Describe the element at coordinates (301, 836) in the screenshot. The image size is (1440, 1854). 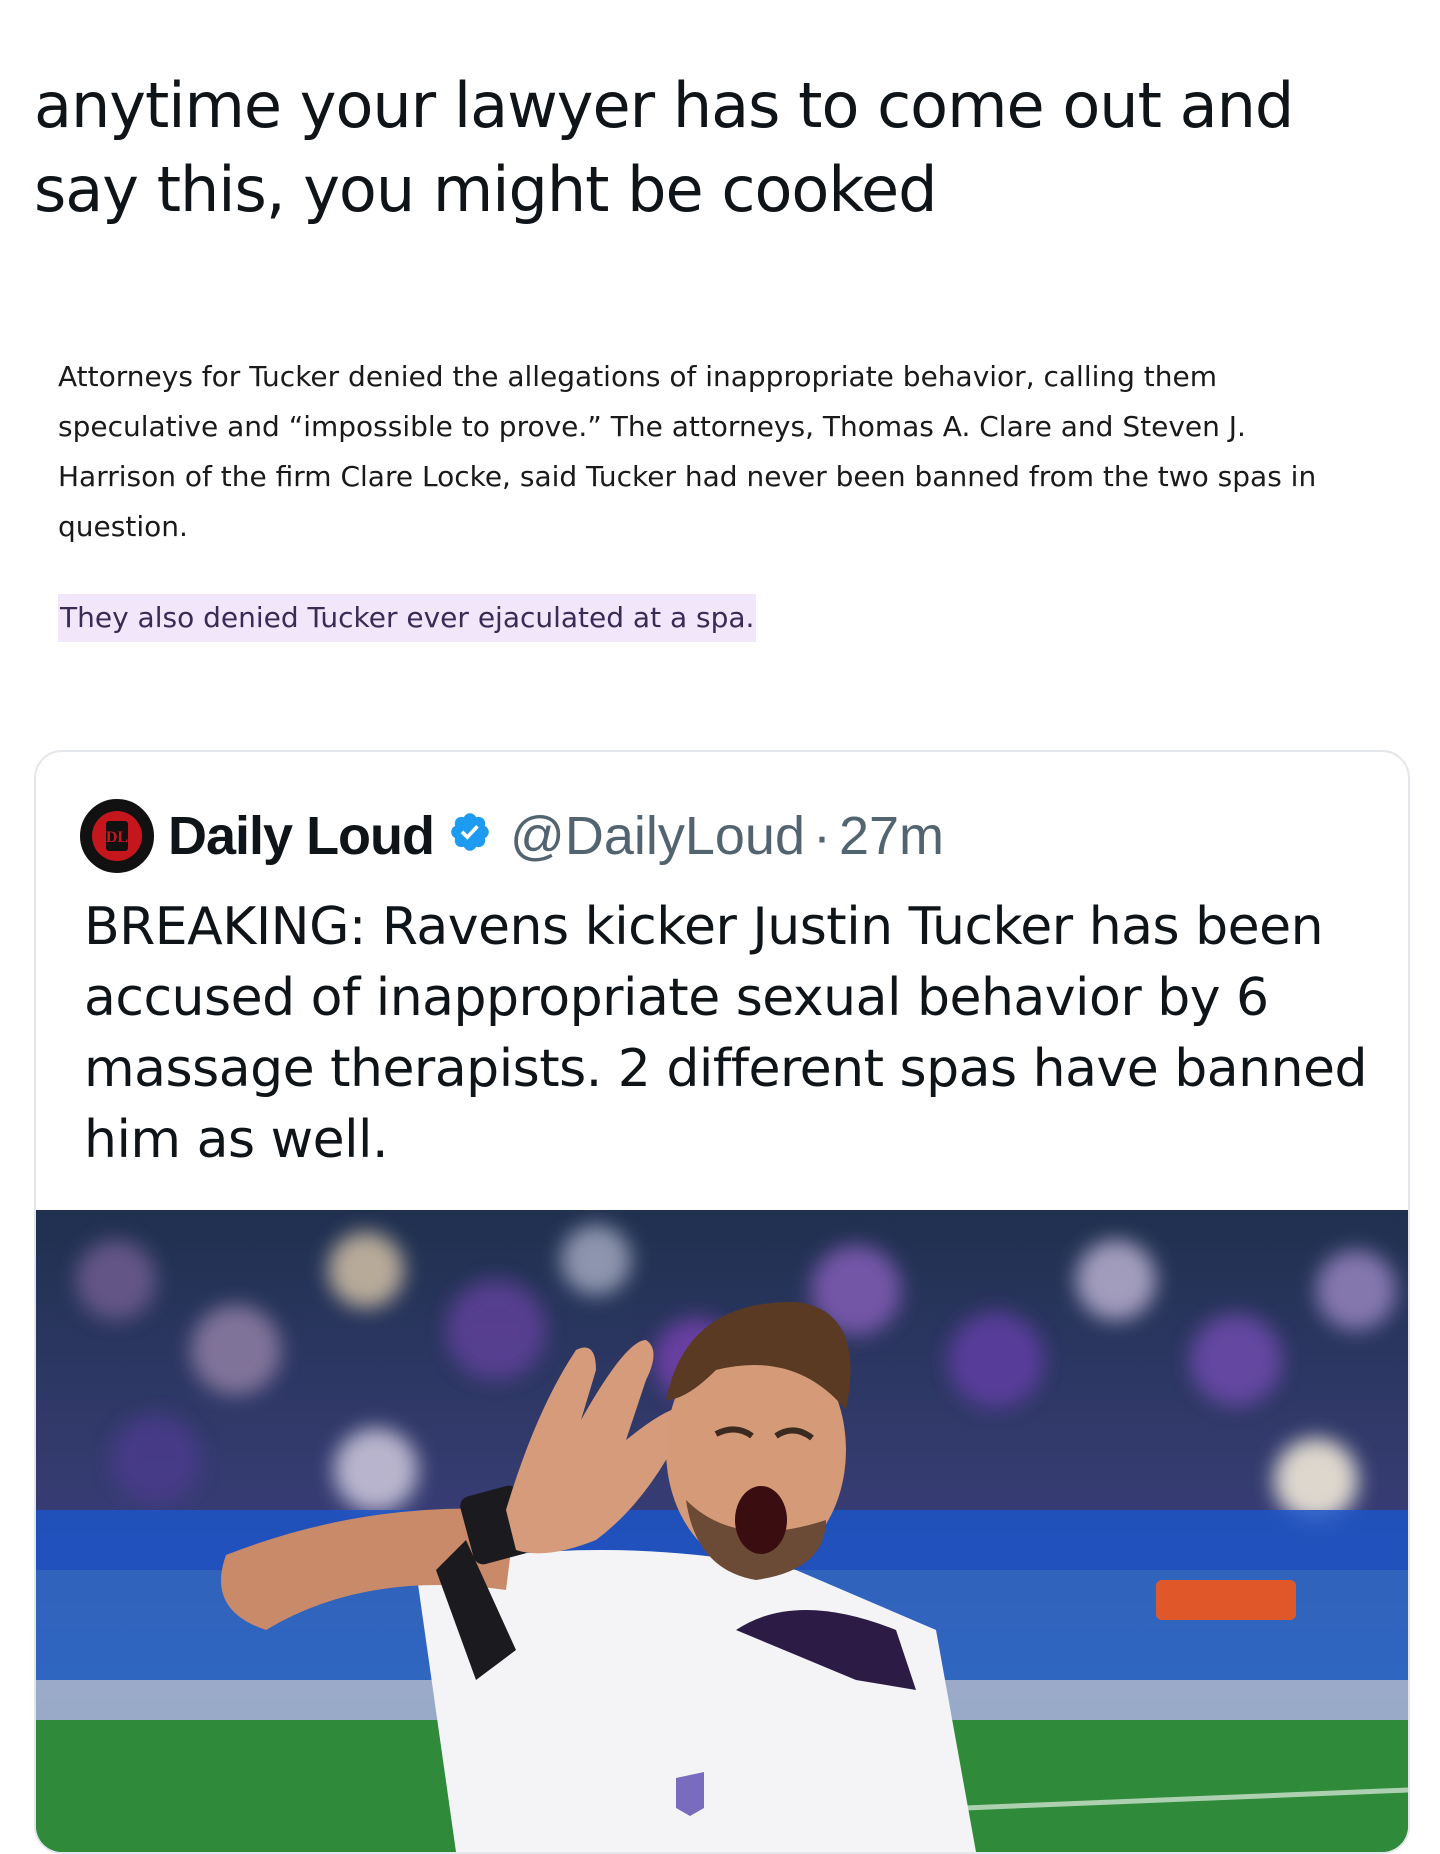
I see `author-name: Daily Loud` at that location.